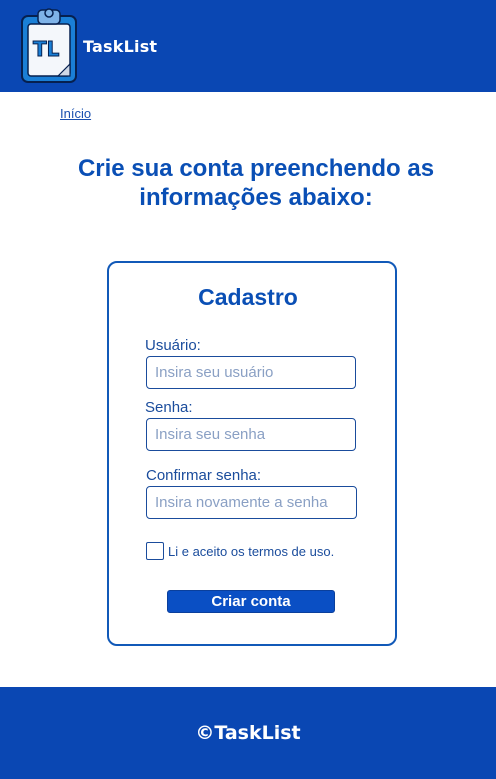 The height and width of the screenshot is (779, 496). What do you see at coordinates (251, 434) in the screenshot?
I see `password-input` at bounding box center [251, 434].